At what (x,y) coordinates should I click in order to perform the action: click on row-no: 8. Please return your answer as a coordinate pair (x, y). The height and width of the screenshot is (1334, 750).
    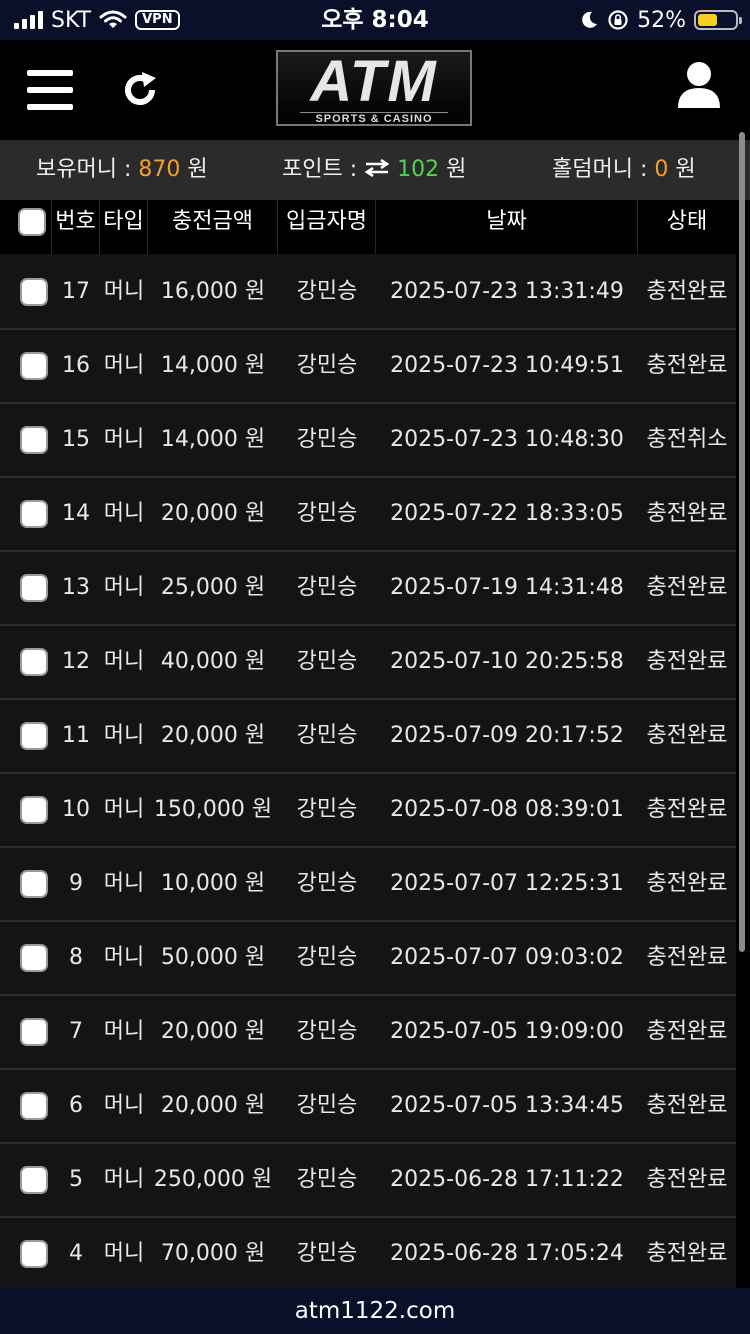
    Looking at the image, I should click on (76, 957).